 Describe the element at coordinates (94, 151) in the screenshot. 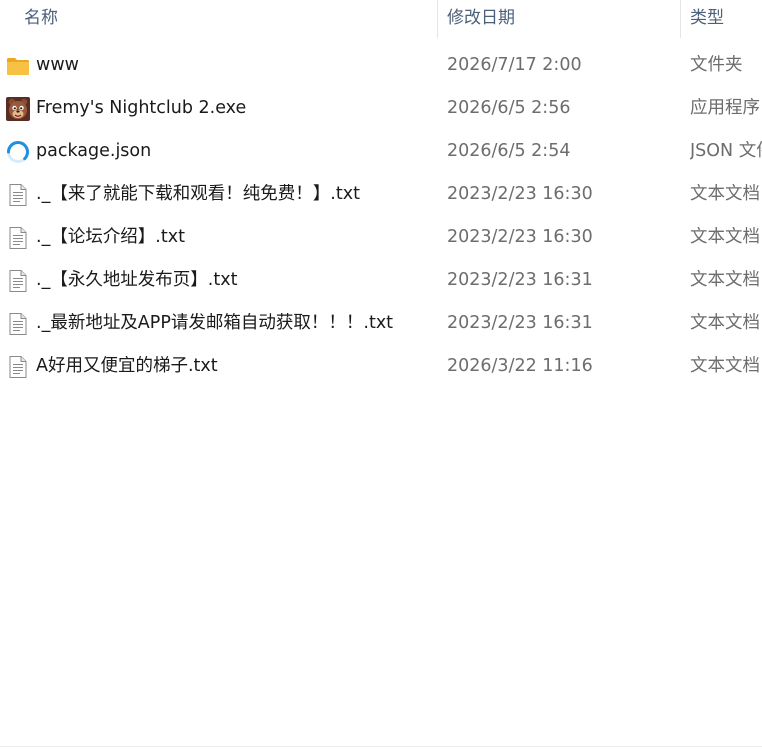

I see `file-name: package.json` at that location.